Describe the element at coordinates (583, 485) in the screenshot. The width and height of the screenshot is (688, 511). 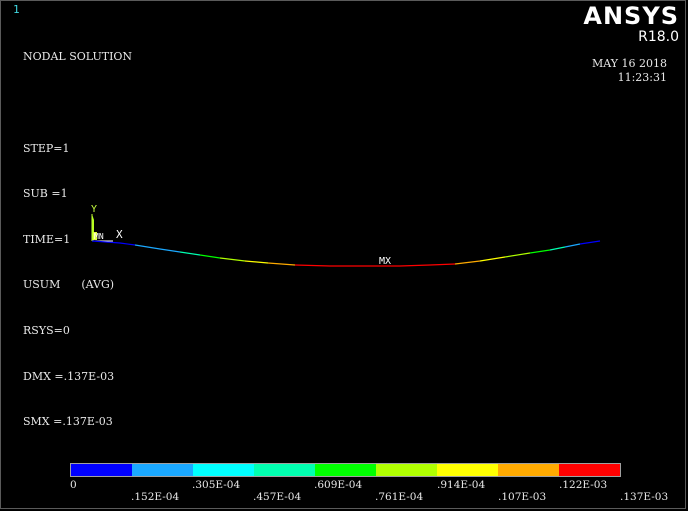
I see `legend-top-label: .122E-03` at that location.